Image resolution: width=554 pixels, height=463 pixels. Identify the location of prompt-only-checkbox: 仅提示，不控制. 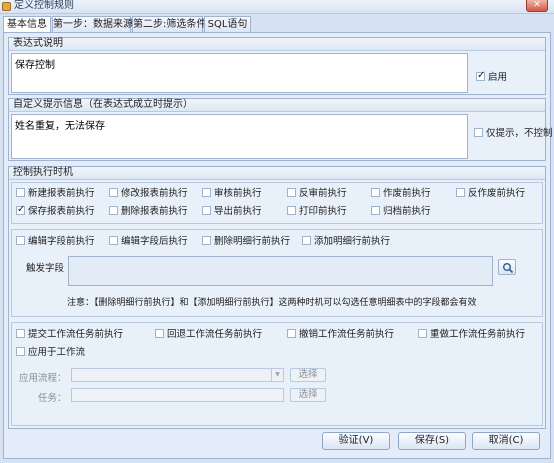
(513, 134).